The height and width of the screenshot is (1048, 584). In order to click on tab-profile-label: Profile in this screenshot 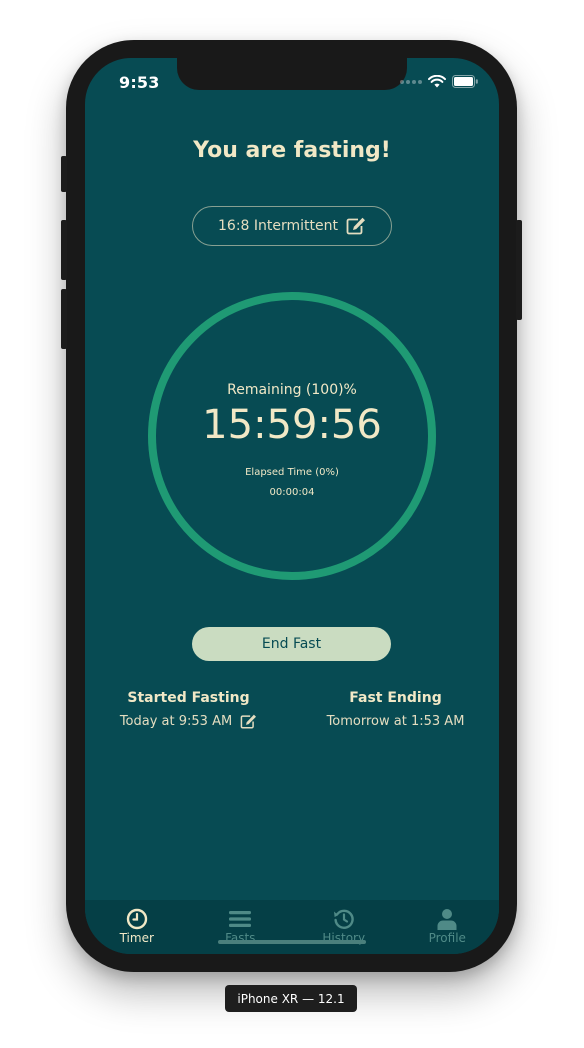, I will do `click(447, 938)`.